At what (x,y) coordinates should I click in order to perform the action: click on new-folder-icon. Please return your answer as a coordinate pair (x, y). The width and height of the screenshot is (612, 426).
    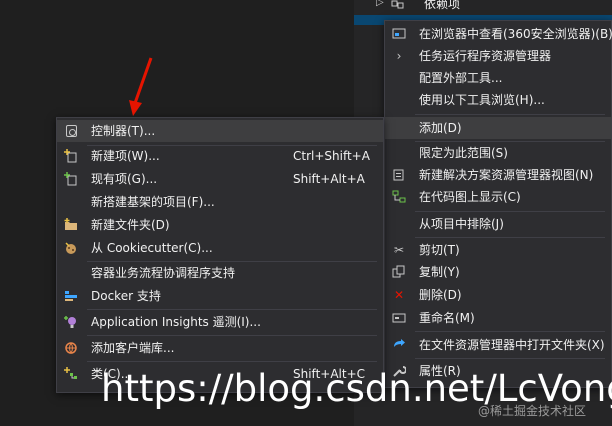
    Looking at the image, I should click on (71, 225).